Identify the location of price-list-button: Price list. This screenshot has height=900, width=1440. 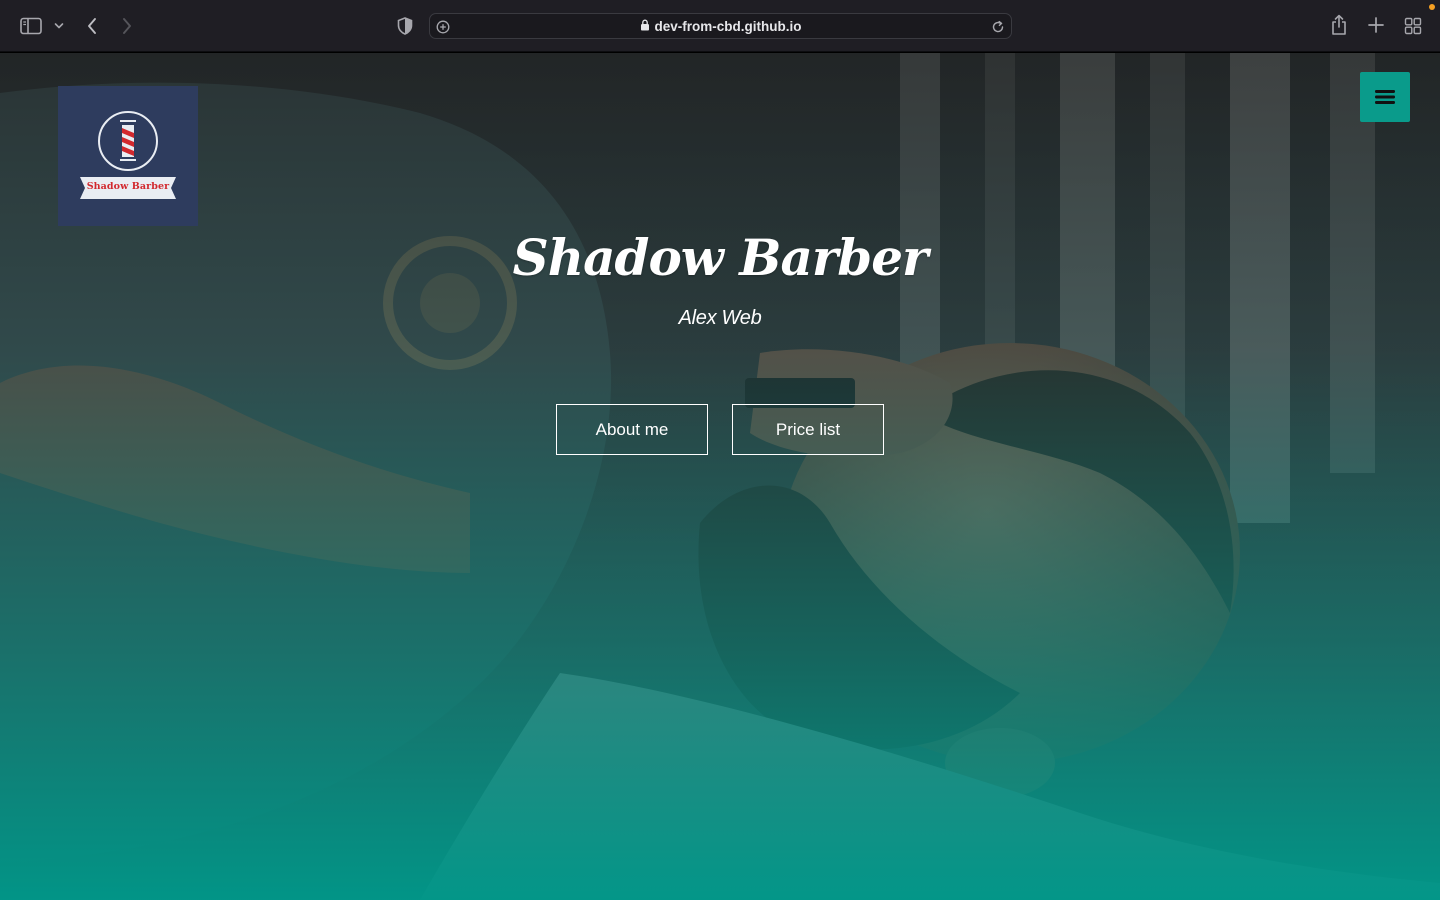
(808, 429).